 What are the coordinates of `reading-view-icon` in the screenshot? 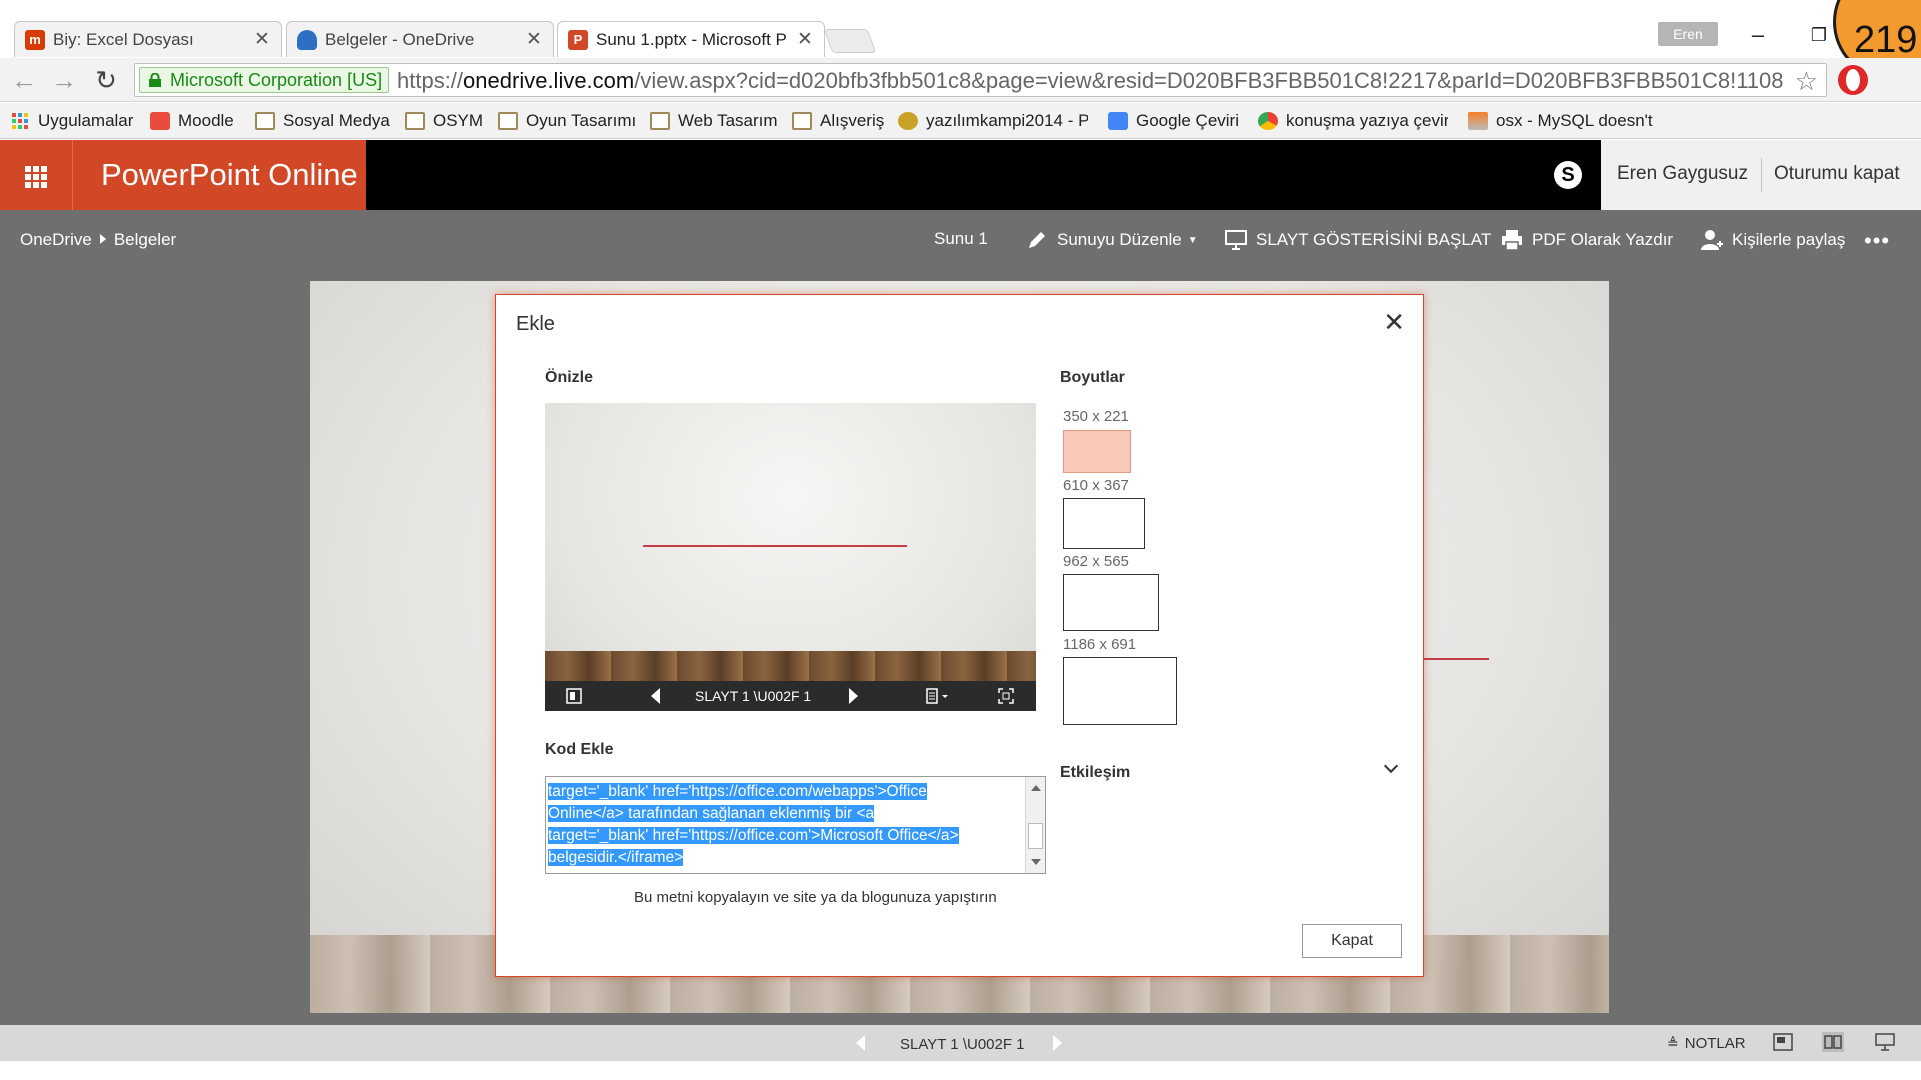 It's located at (1833, 1042).